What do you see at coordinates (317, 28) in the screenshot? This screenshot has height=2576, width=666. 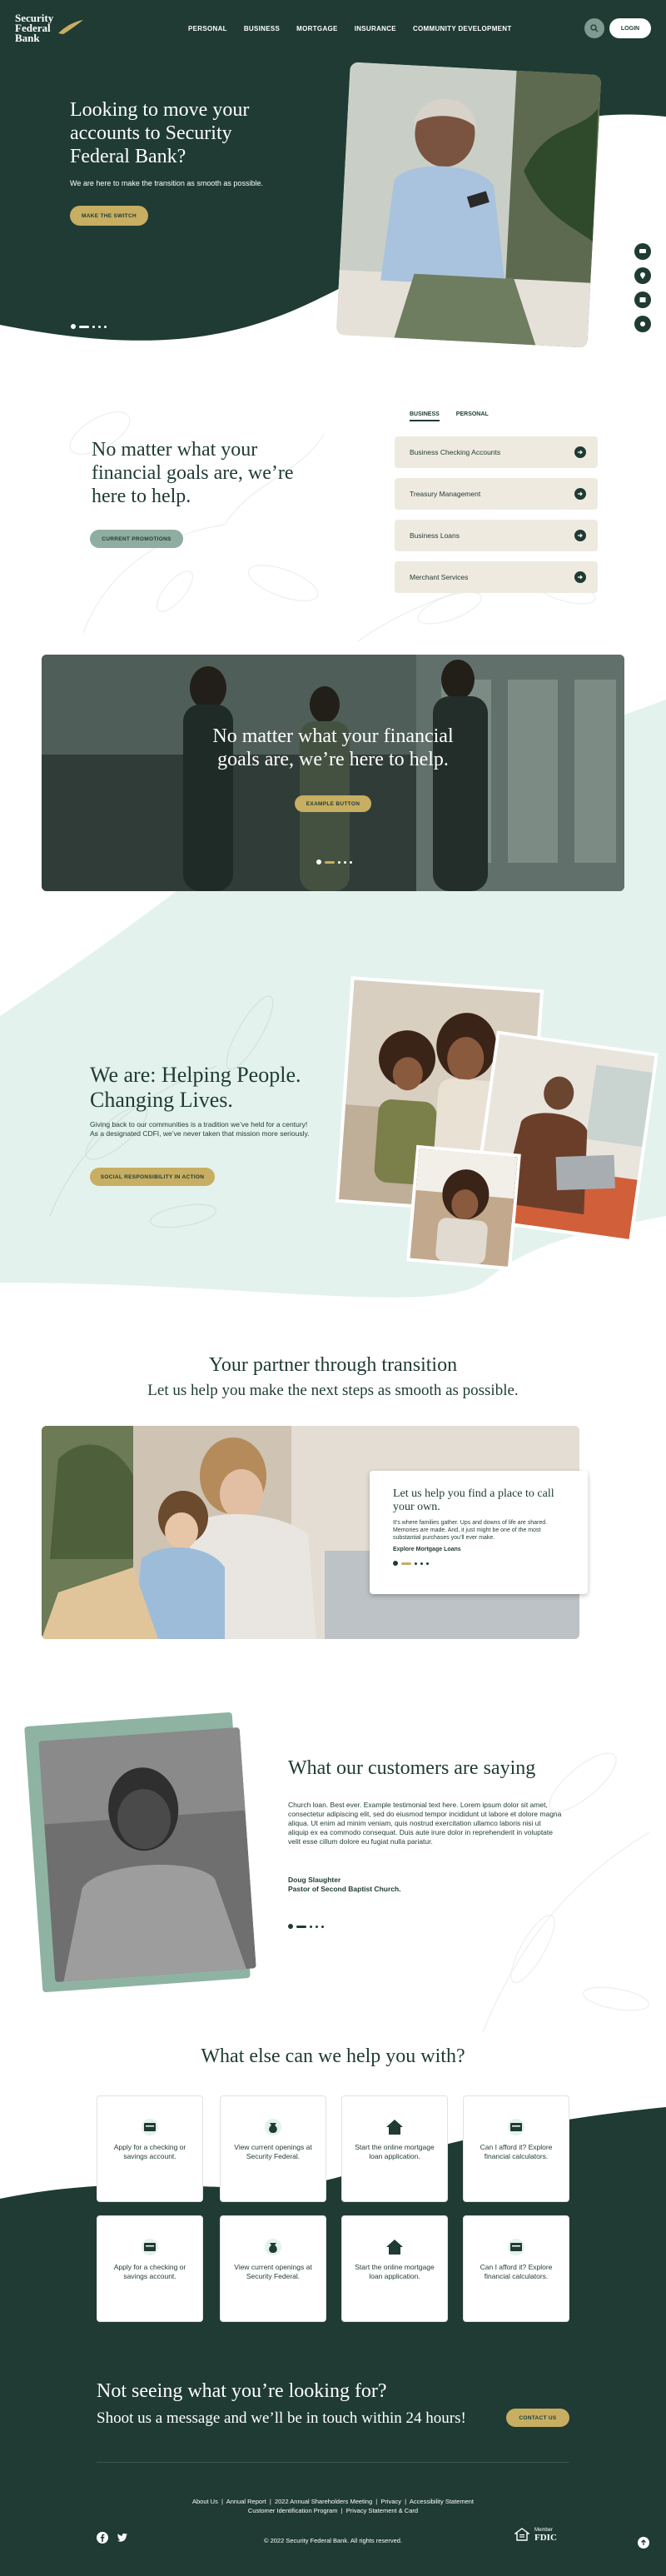 I see `nav-item-mortgage: MORTGAGE` at bounding box center [317, 28].